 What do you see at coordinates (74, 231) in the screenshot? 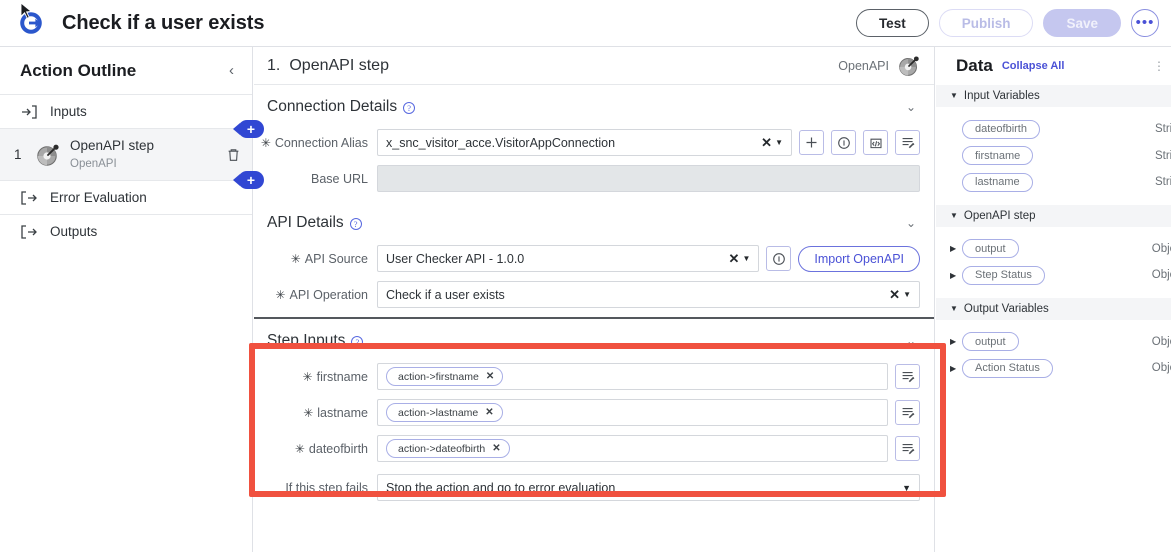
I see `sidebar-item-label: Outputs` at bounding box center [74, 231].